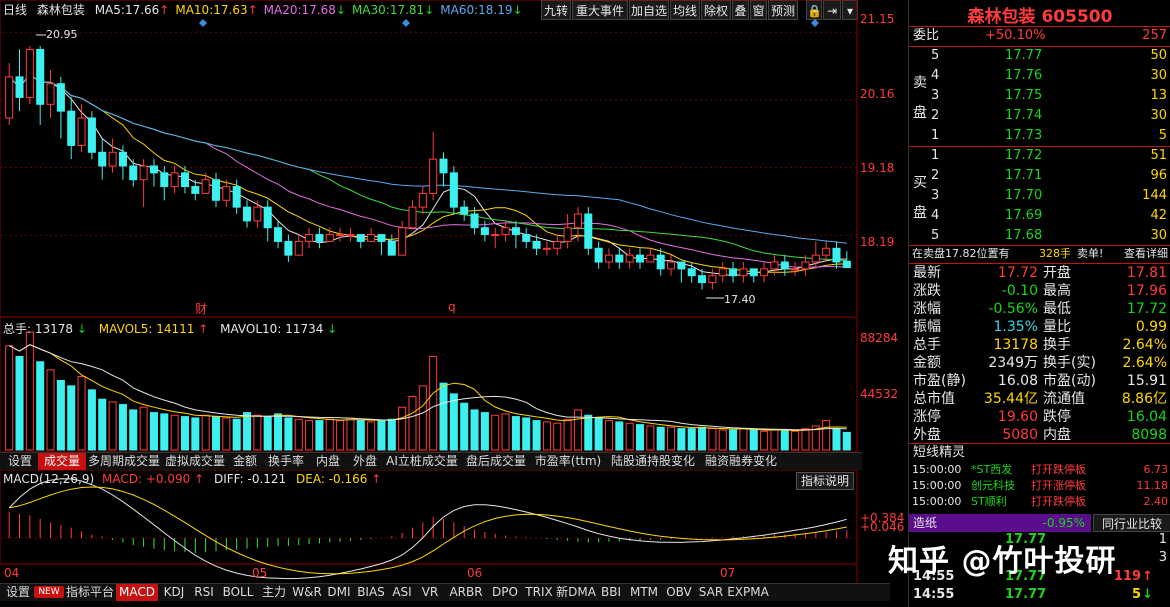 Image resolution: width=1170 pixels, height=607 pixels. I want to click on elf-item: 15:00:00 ST顺利 打开跌停板 2.40, so click(1039, 502).